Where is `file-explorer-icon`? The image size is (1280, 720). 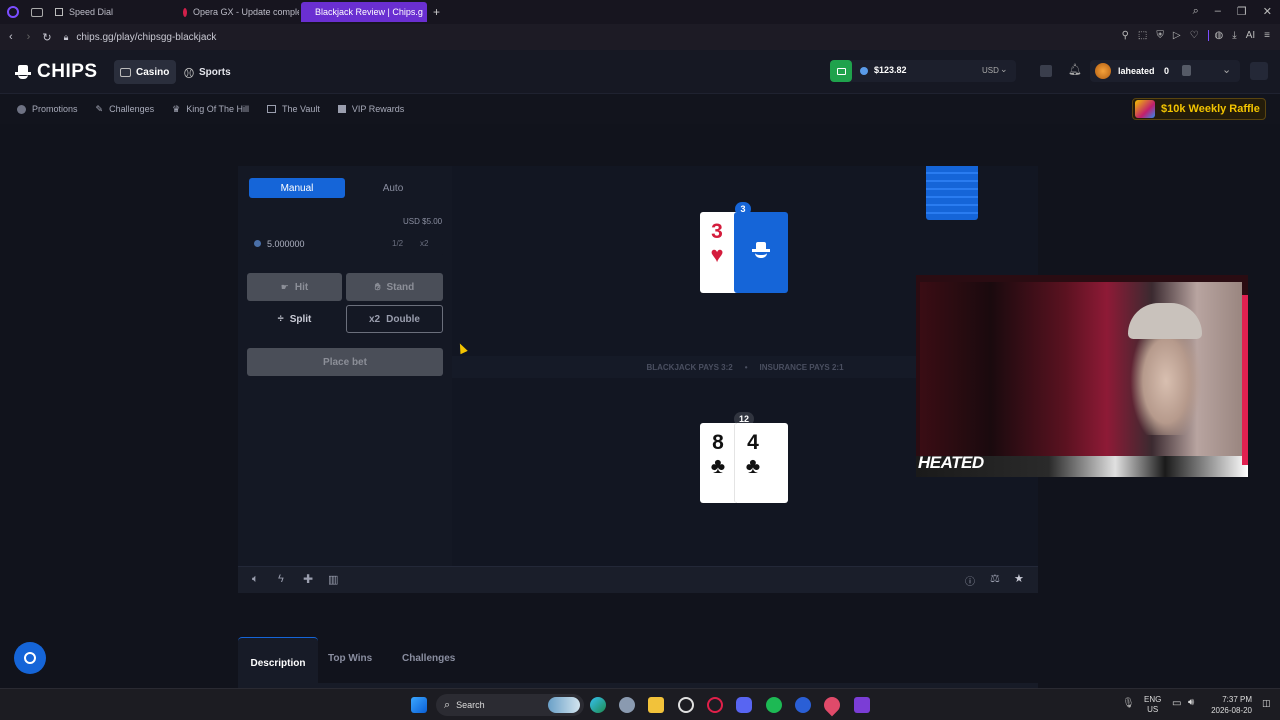 file-explorer-icon is located at coordinates (656, 705).